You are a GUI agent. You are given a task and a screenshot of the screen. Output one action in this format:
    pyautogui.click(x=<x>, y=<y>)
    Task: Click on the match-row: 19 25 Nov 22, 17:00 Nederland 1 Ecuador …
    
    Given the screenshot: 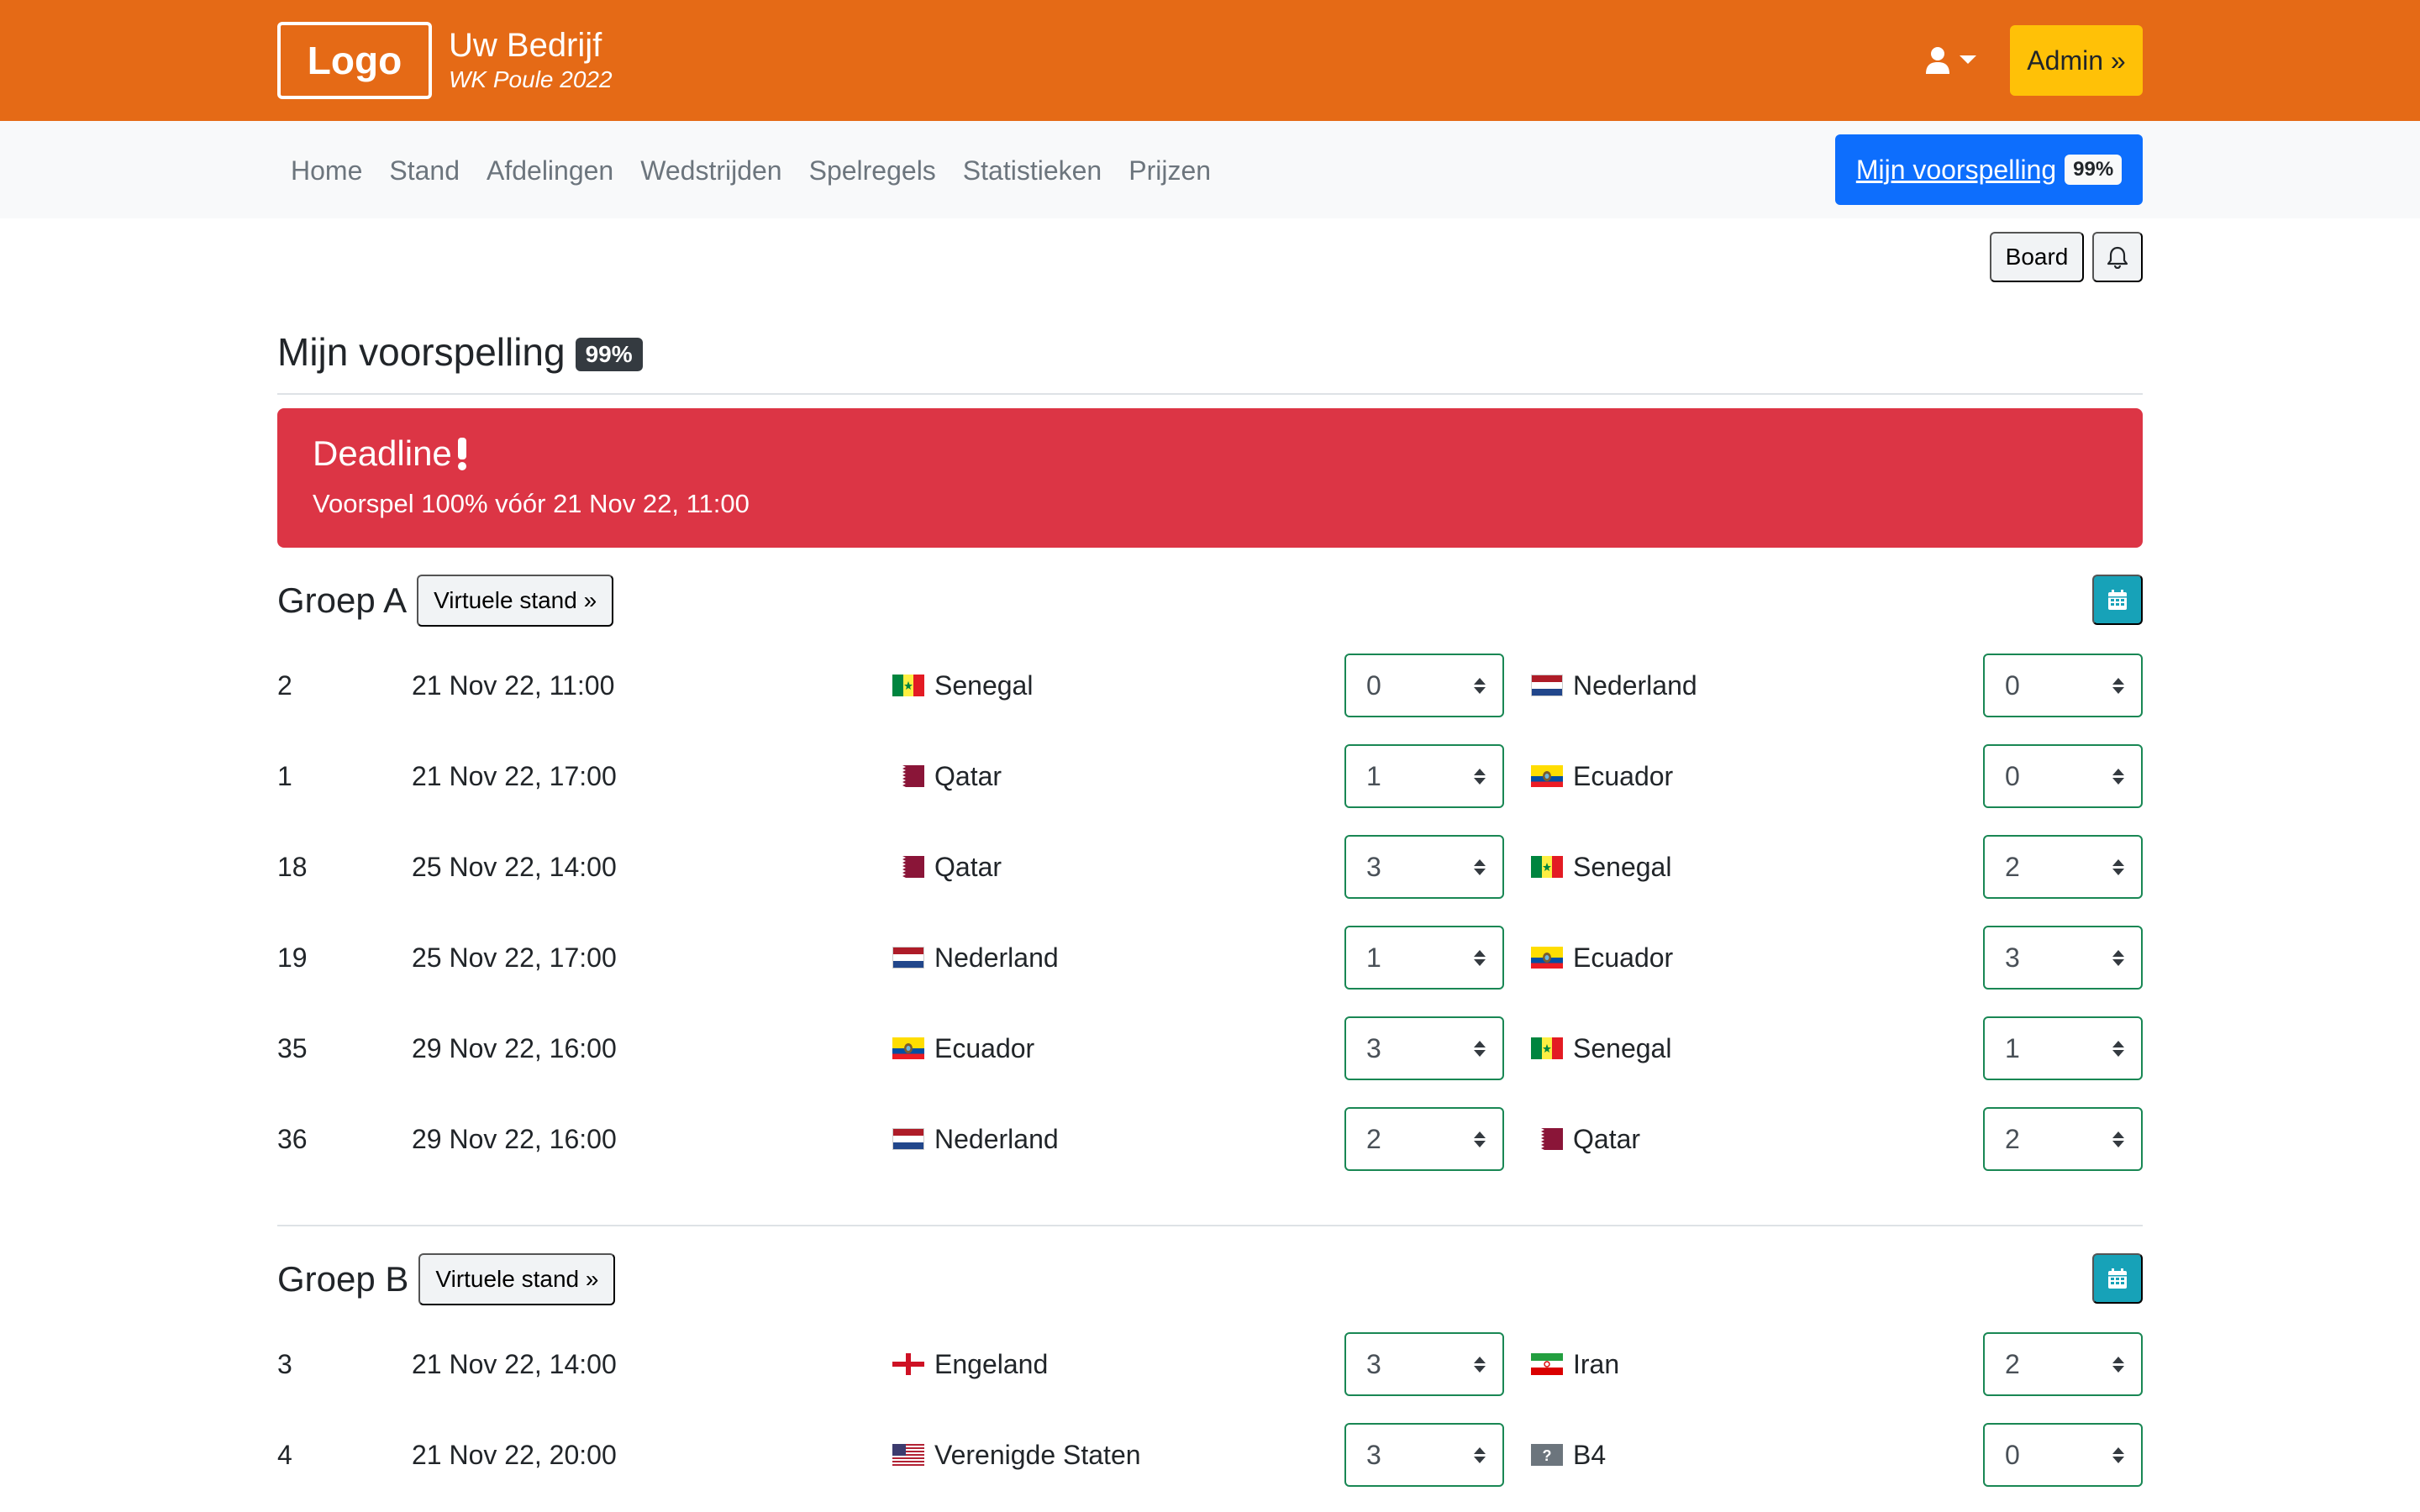 What is the action you would take?
    pyautogui.click(x=1210, y=958)
    